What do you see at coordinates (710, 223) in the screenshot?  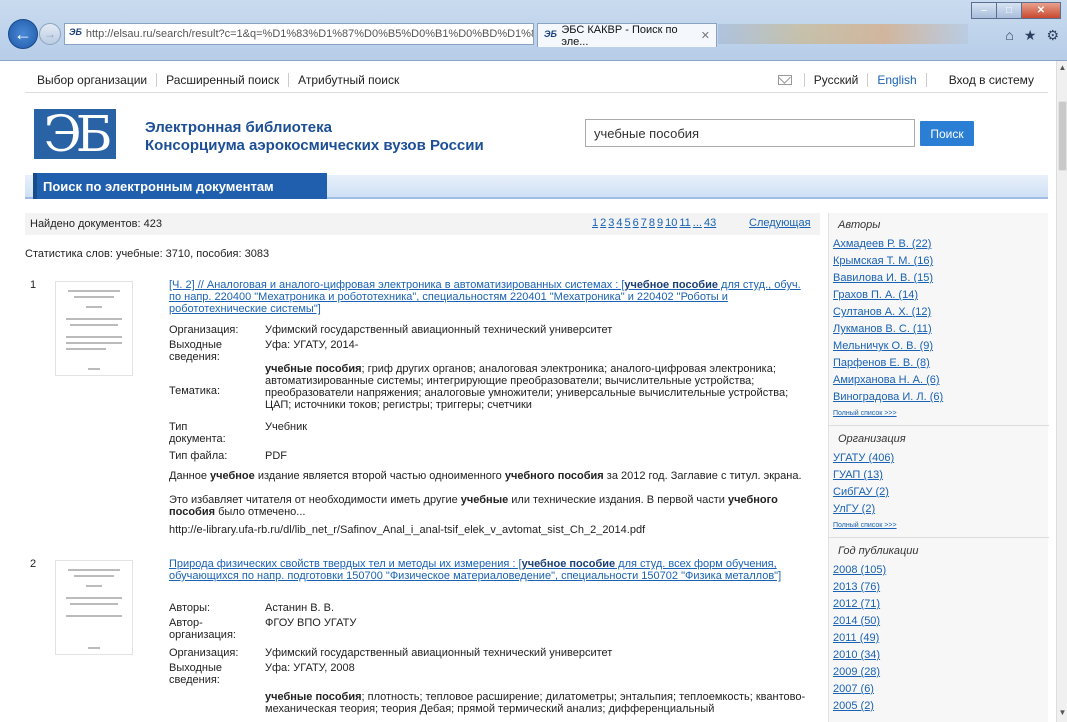 I see `page-link: 43` at bounding box center [710, 223].